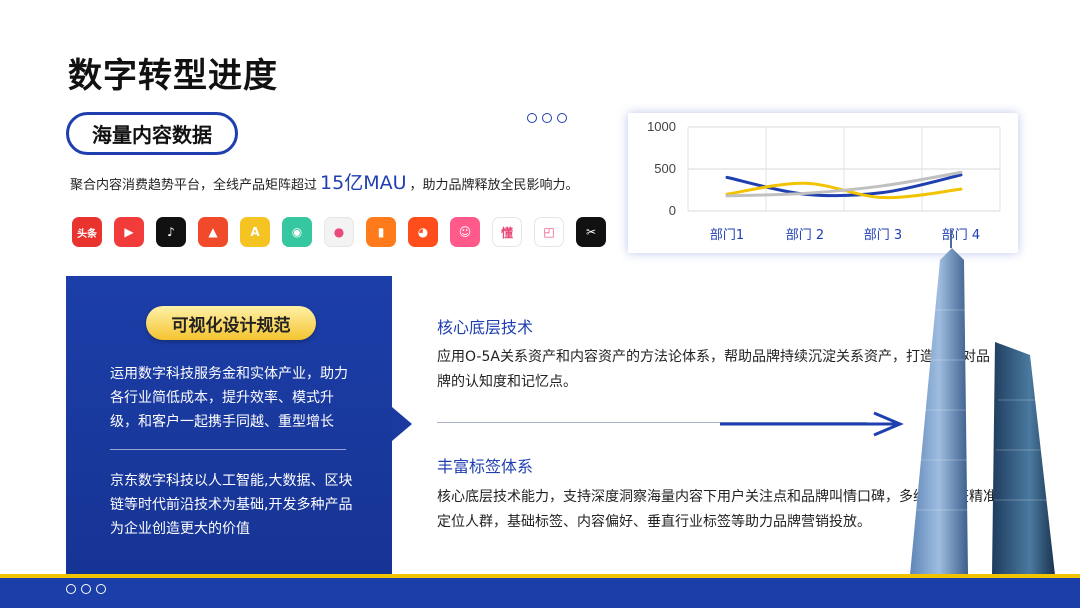 This screenshot has height=608, width=1080. What do you see at coordinates (982, 402) in the screenshot?
I see `skyscraper-image` at bounding box center [982, 402].